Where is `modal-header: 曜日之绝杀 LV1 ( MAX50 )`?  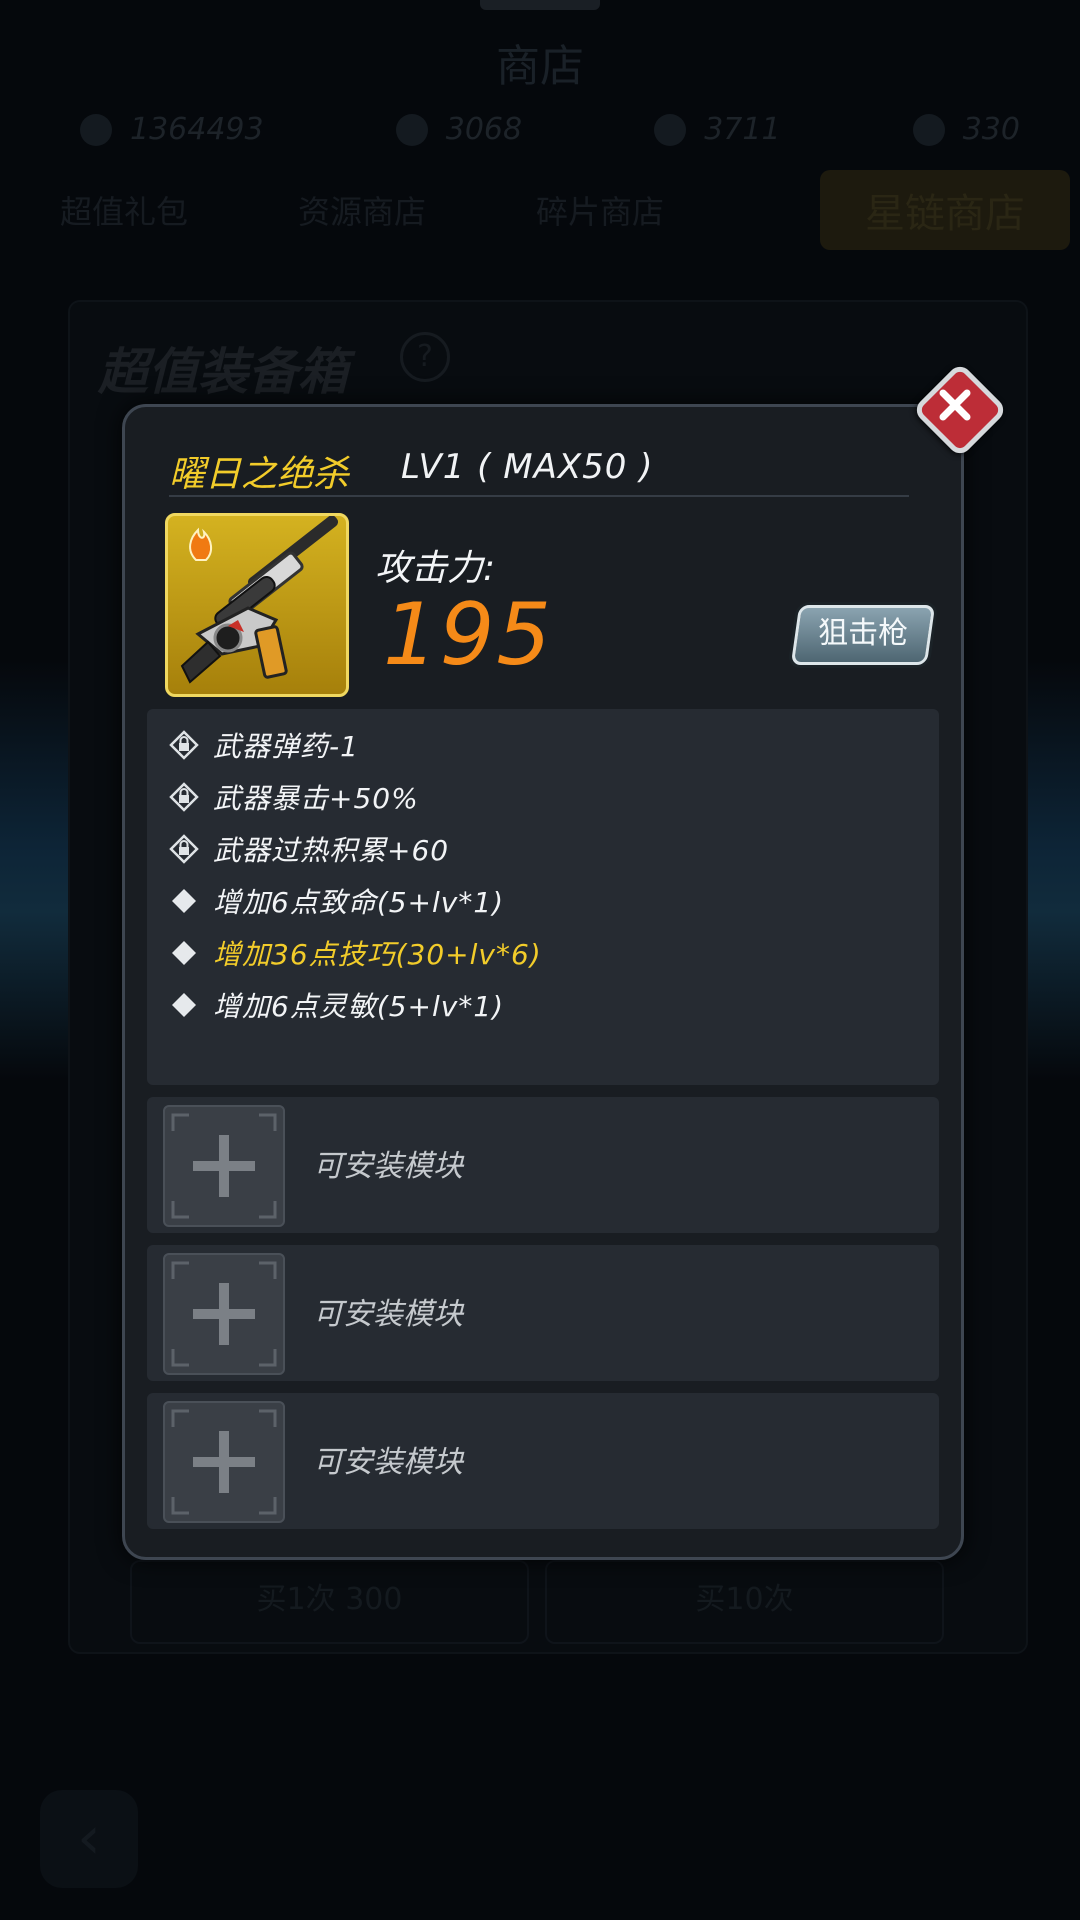 modal-header: 曜日之绝杀 LV1 ( MAX50 ) is located at coordinates (539, 471).